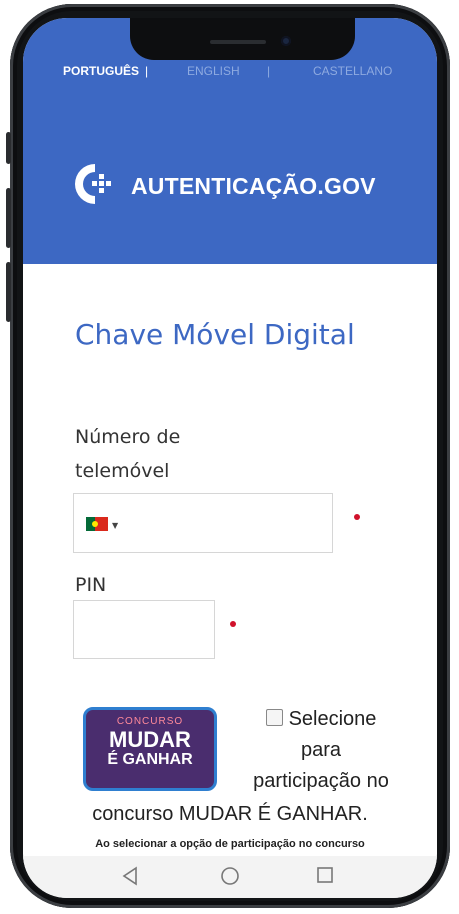  Describe the element at coordinates (325, 877) in the screenshot. I see `square-recents-icon` at that location.